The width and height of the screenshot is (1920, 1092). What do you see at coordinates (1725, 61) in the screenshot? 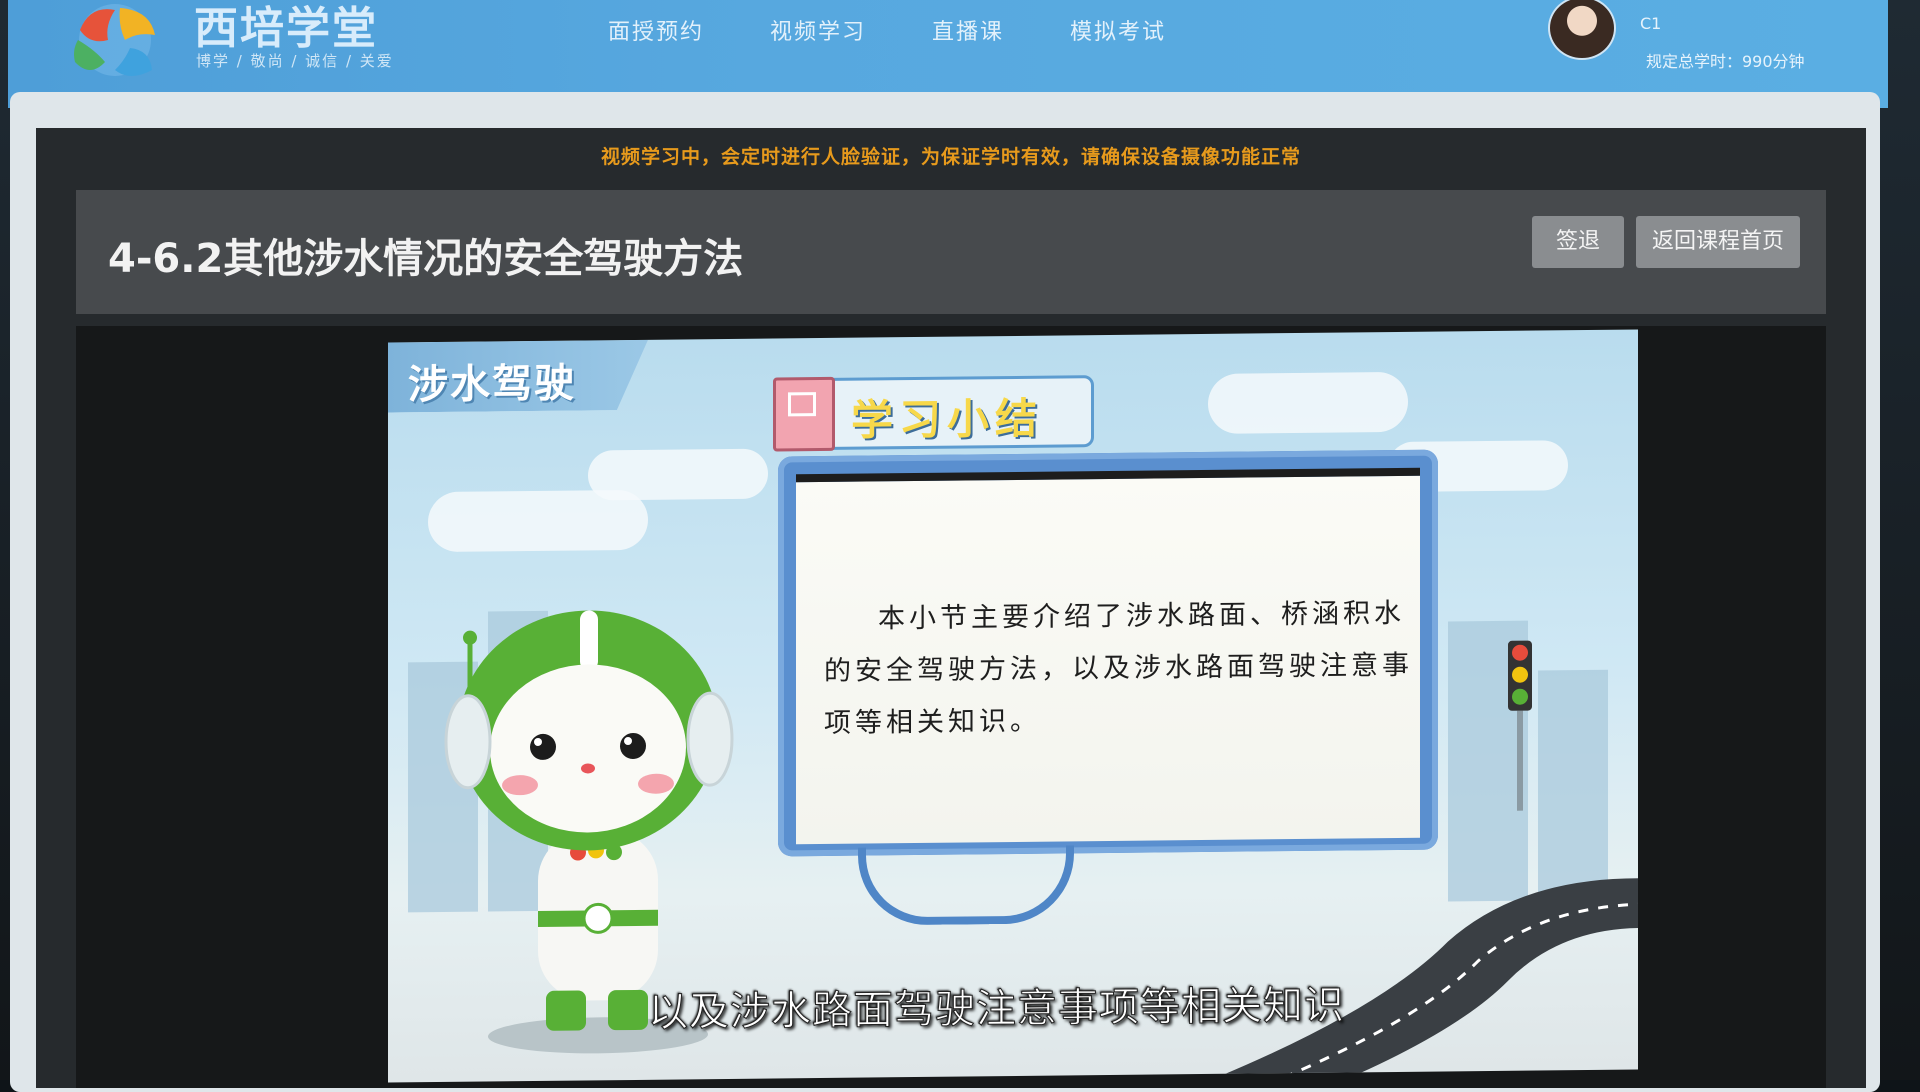
I see `required-time: 规定总学时：990分钟` at bounding box center [1725, 61].